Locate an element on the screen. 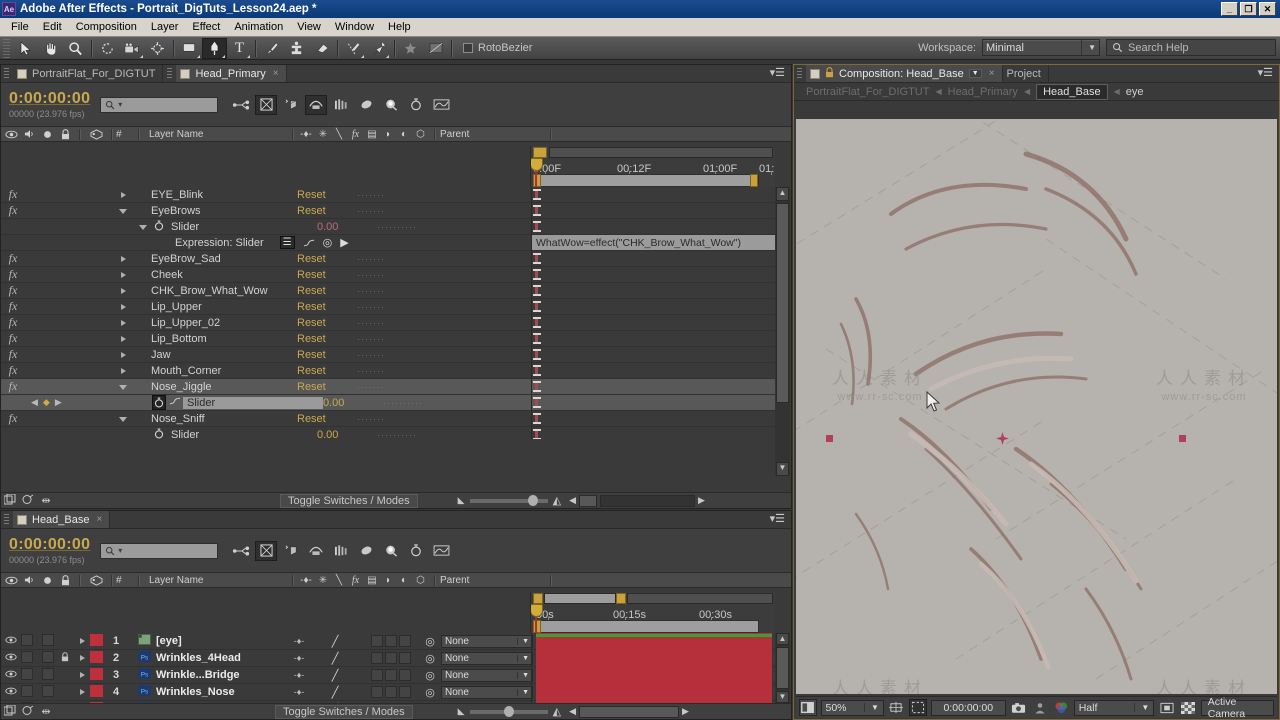  time-zoom-bar is located at coordinates (646, 180).